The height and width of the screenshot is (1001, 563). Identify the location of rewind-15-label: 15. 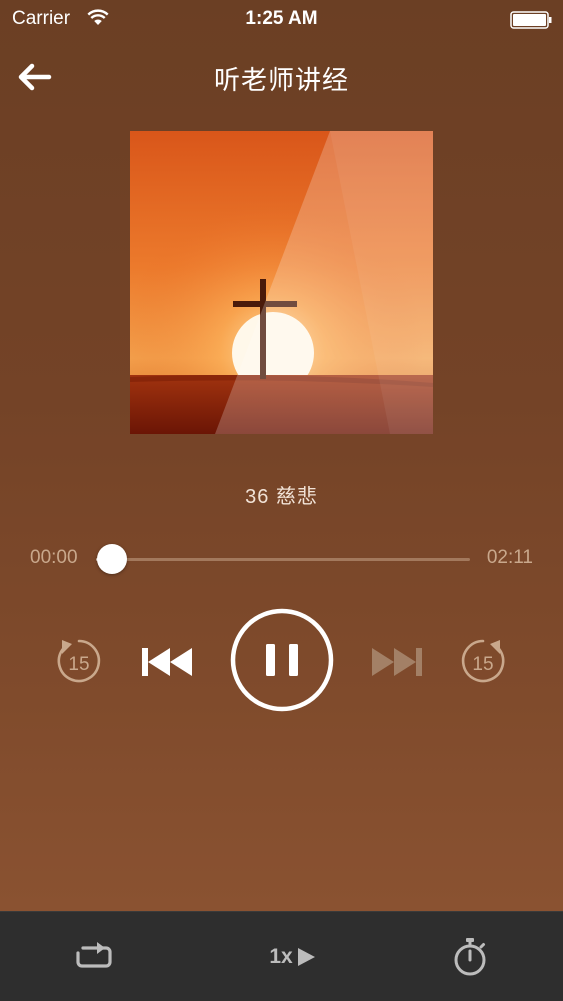
(78, 664).